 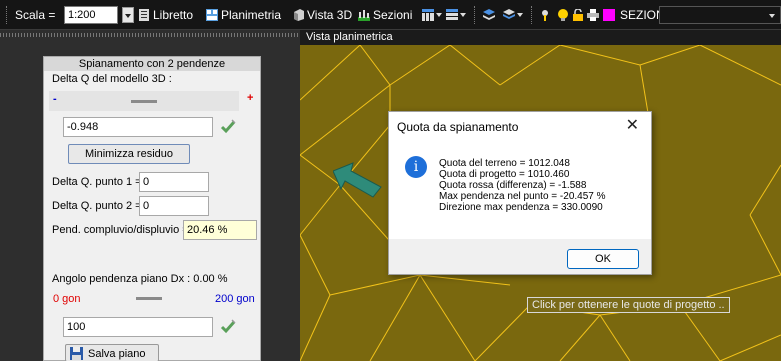 I want to click on angle-slider, so click(x=149, y=298).